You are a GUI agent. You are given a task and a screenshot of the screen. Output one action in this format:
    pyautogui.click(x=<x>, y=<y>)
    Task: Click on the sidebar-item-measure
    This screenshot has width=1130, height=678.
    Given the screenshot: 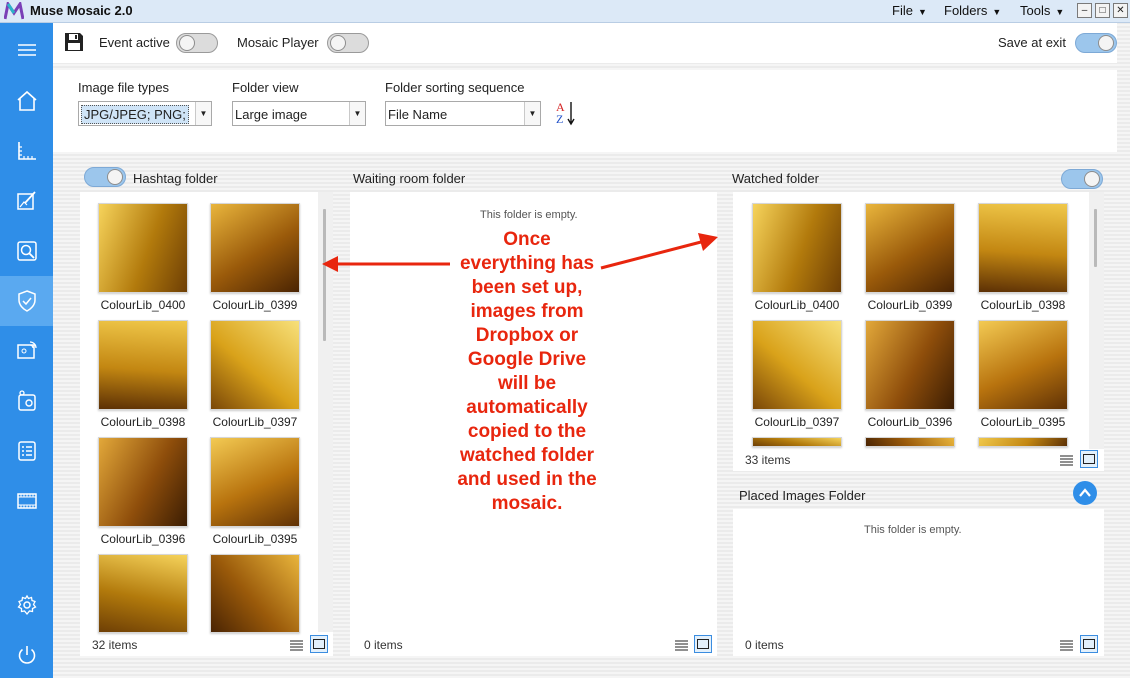 What is the action you would take?
    pyautogui.click(x=26, y=151)
    